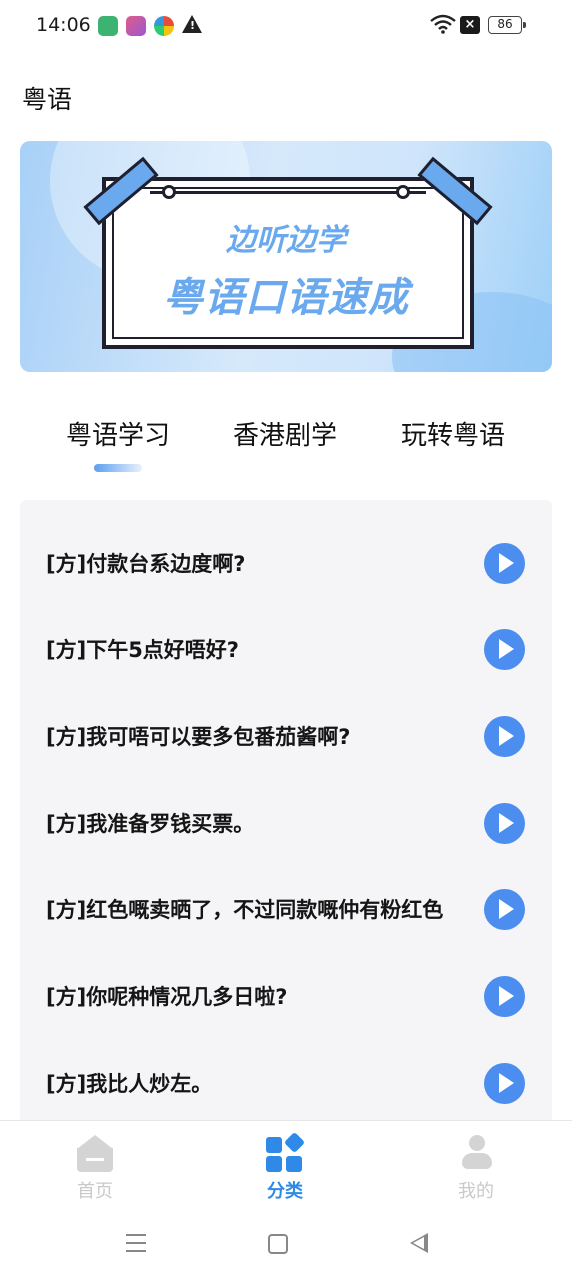 The image size is (572, 1280). Describe the element at coordinates (453, 433) in the screenshot. I see `tab-play-cantonese: 玩转粤语` at that location.